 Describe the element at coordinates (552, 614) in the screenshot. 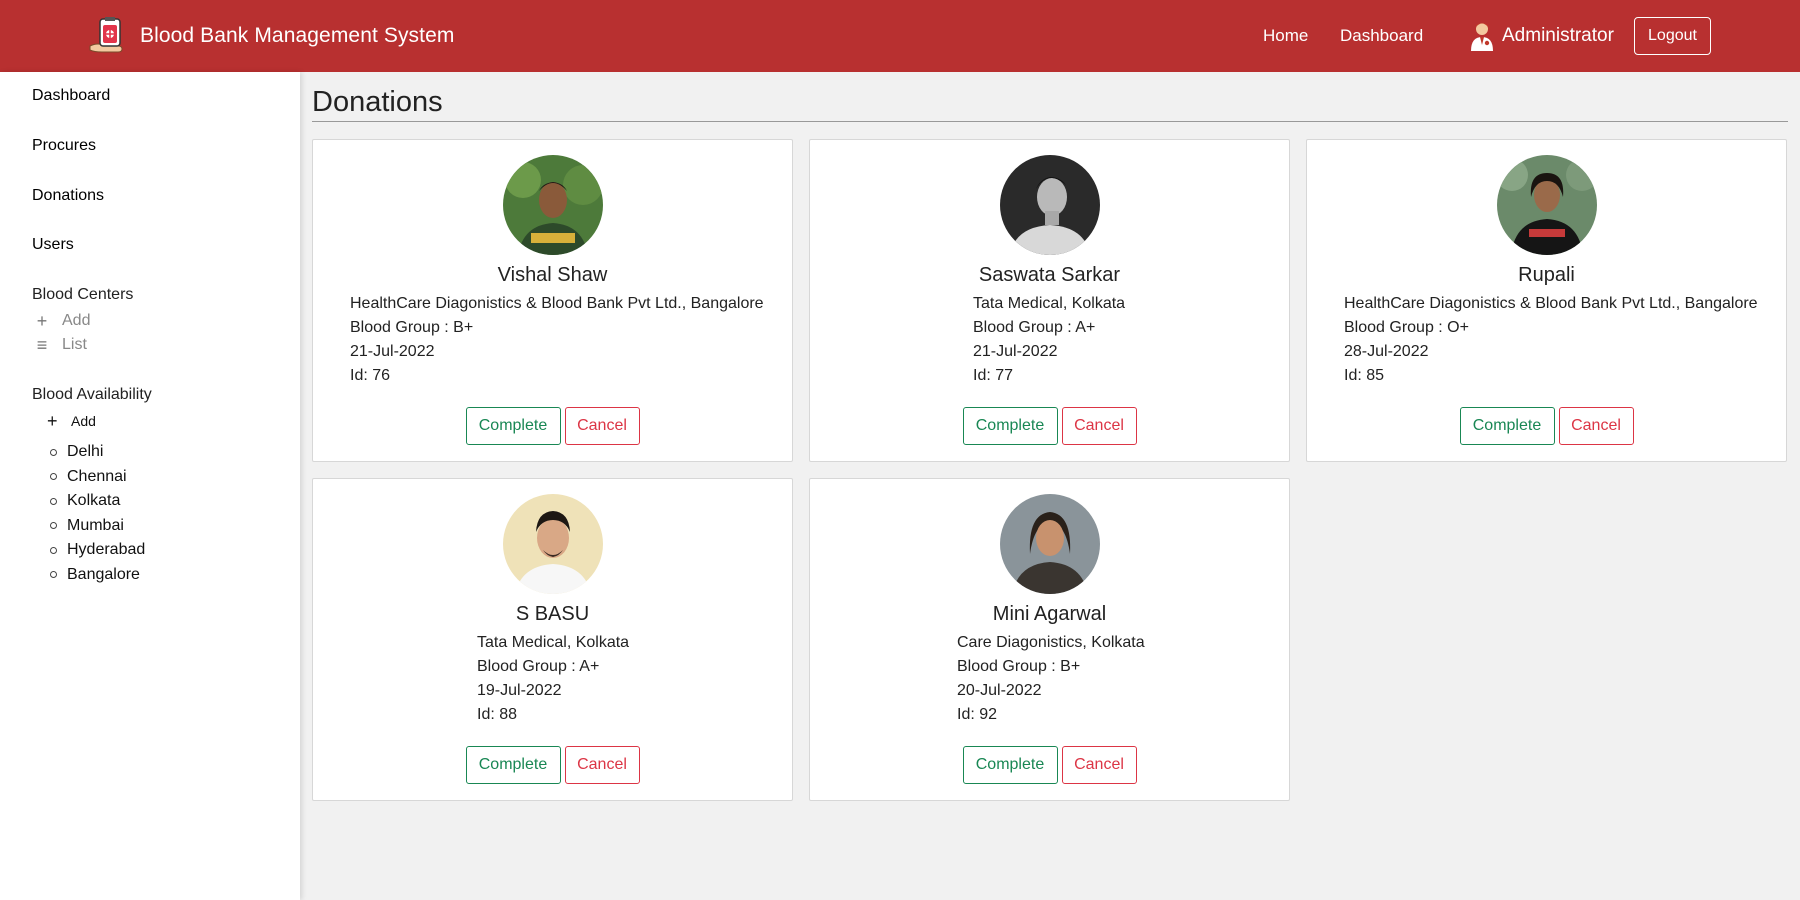

I see `donor-name: S BASU` at that location.